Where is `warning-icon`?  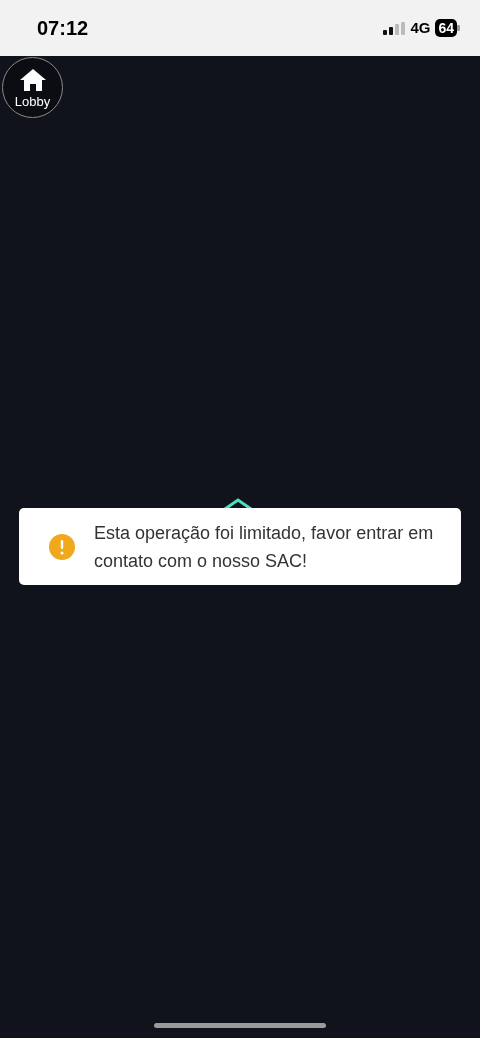
warning-icon is located at coordinates (62, 546).